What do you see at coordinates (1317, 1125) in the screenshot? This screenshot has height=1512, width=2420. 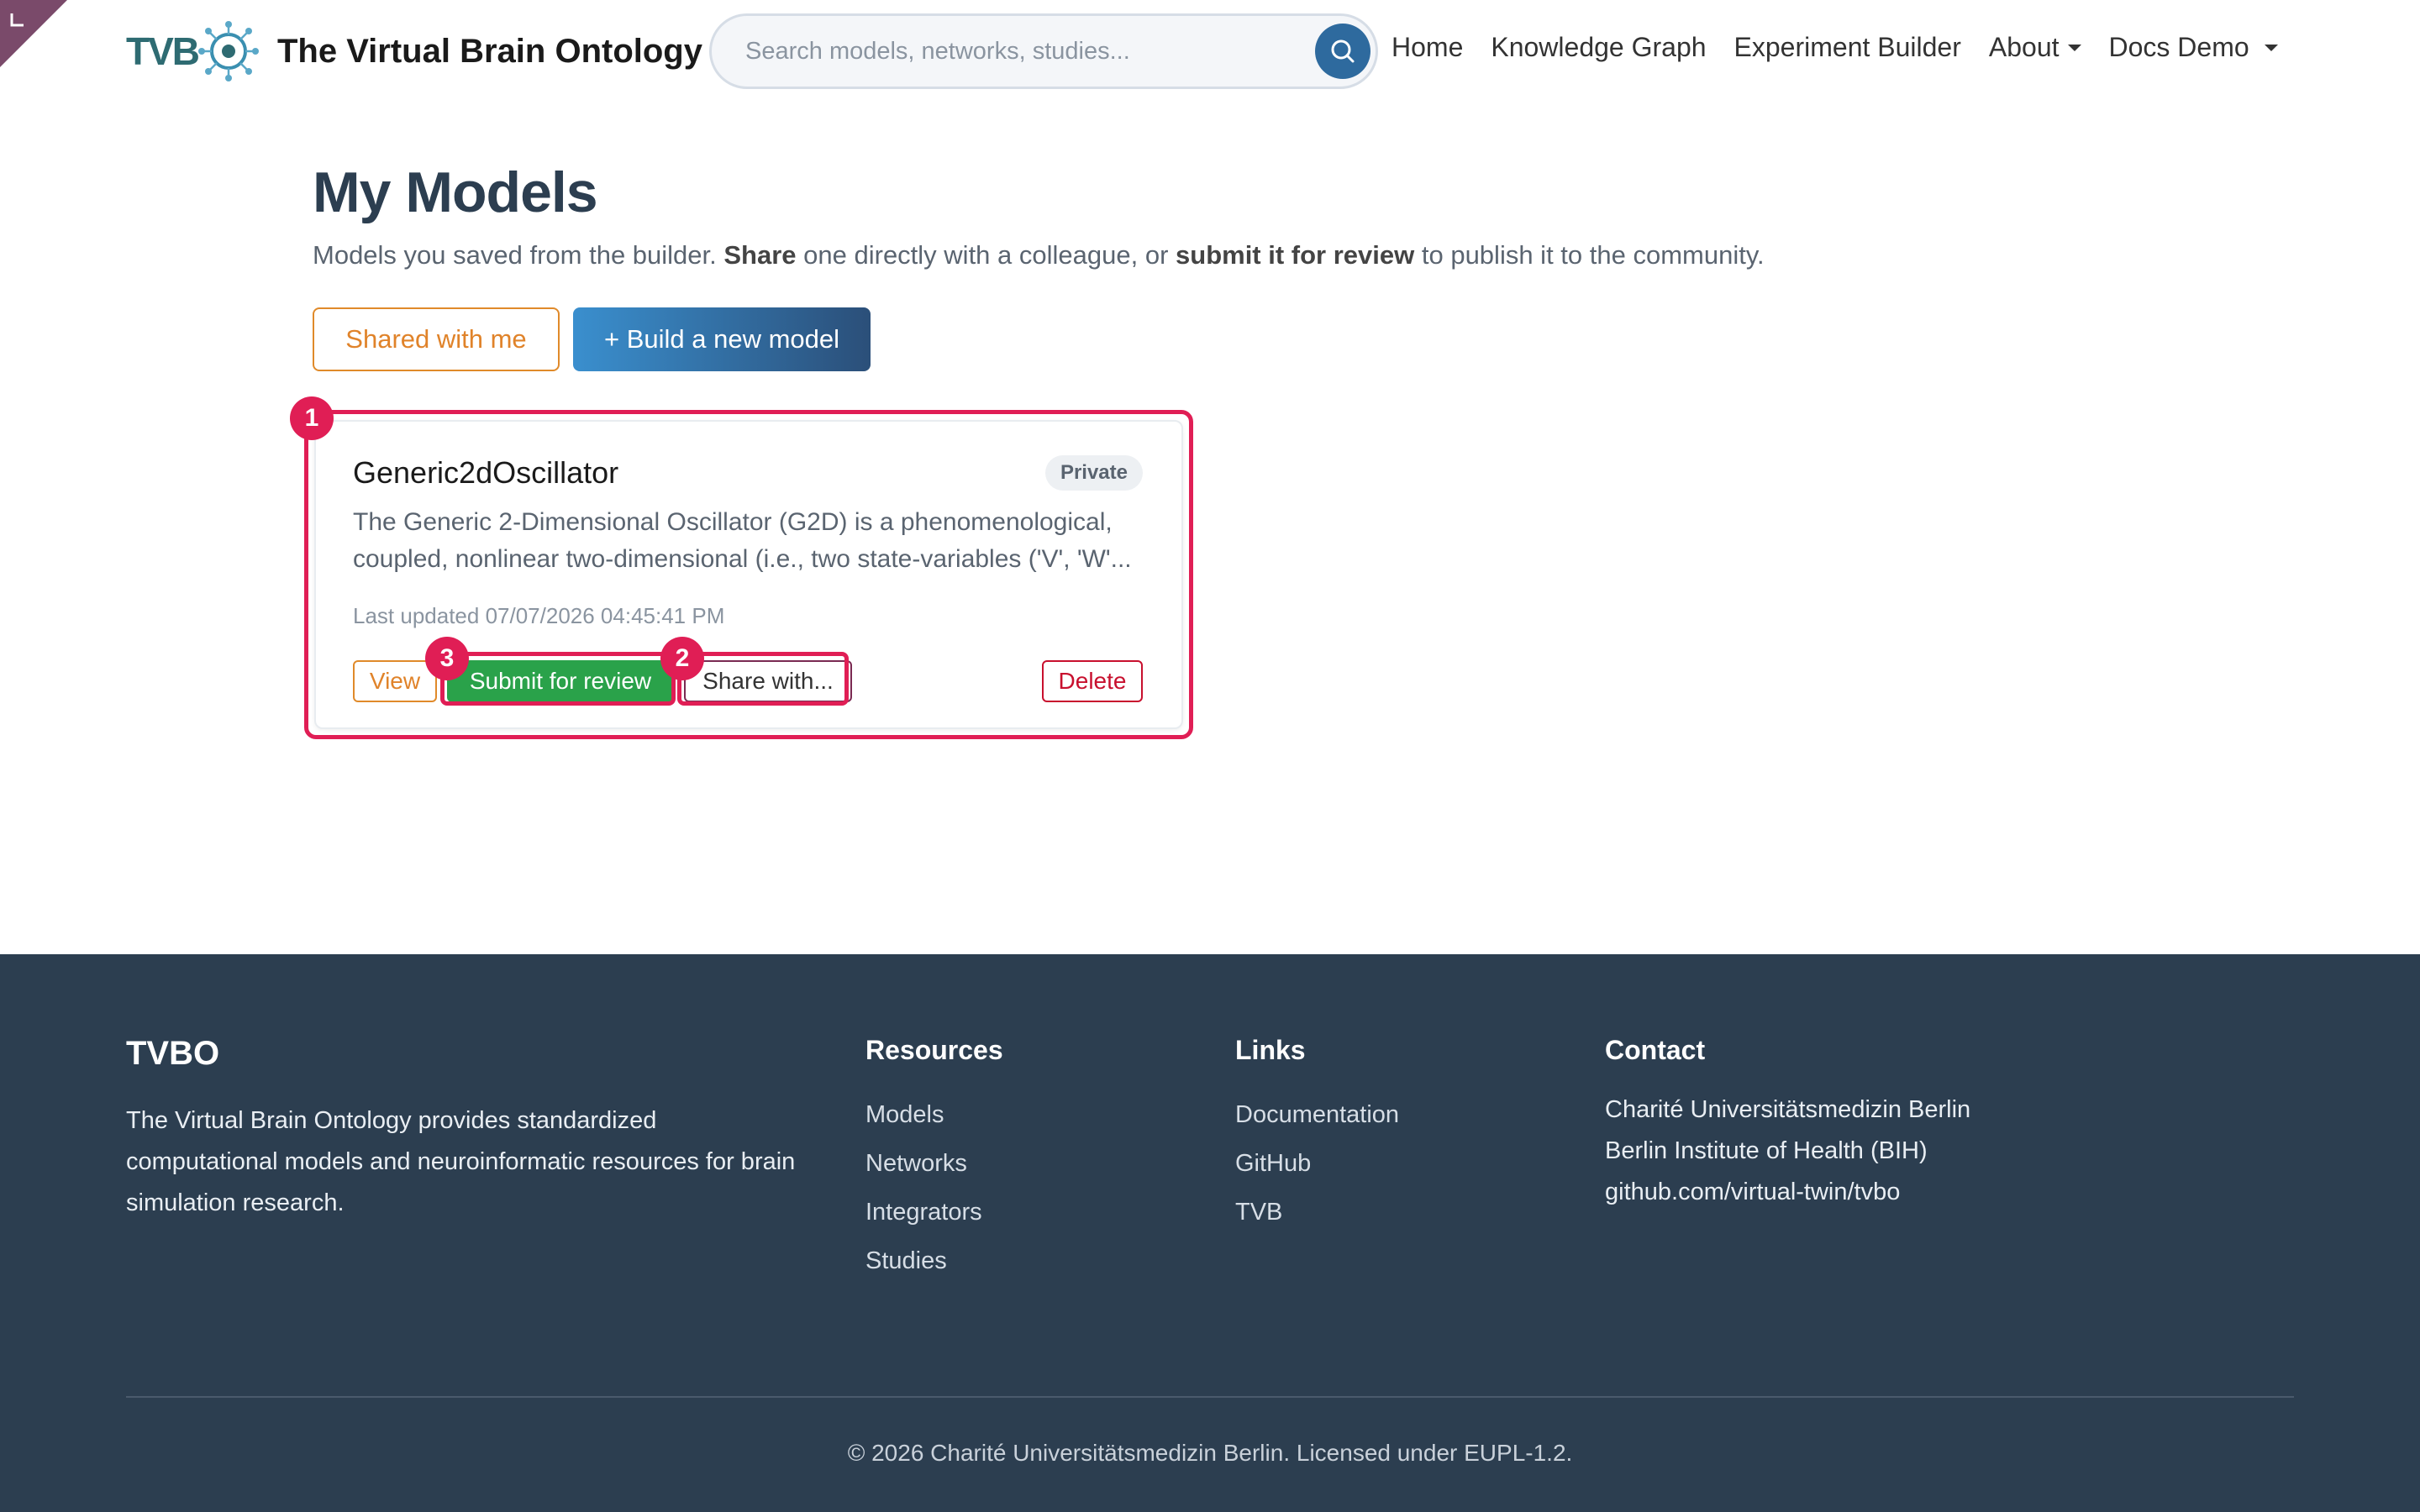 I see `footer-link-documentation: Documentation` at bounding box center [1317, 1125].